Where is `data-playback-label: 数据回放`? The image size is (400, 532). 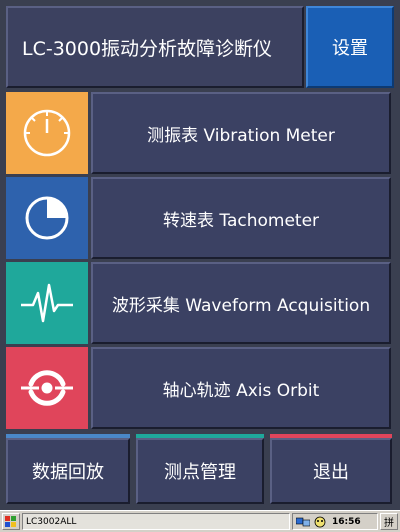
data-playback-label: 数据回放 is located at coordinates (68, 472).